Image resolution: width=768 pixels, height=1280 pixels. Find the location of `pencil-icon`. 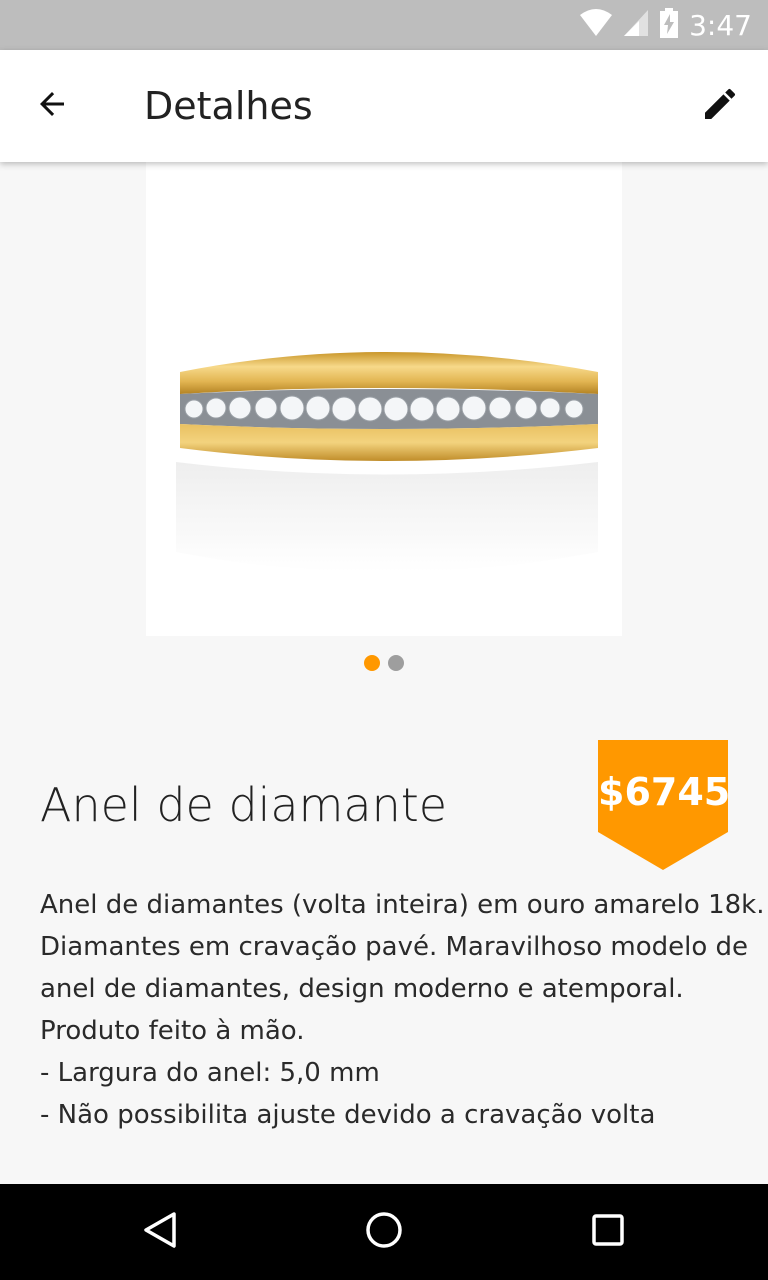

pencil-icon is located at coordinates (720, 106).